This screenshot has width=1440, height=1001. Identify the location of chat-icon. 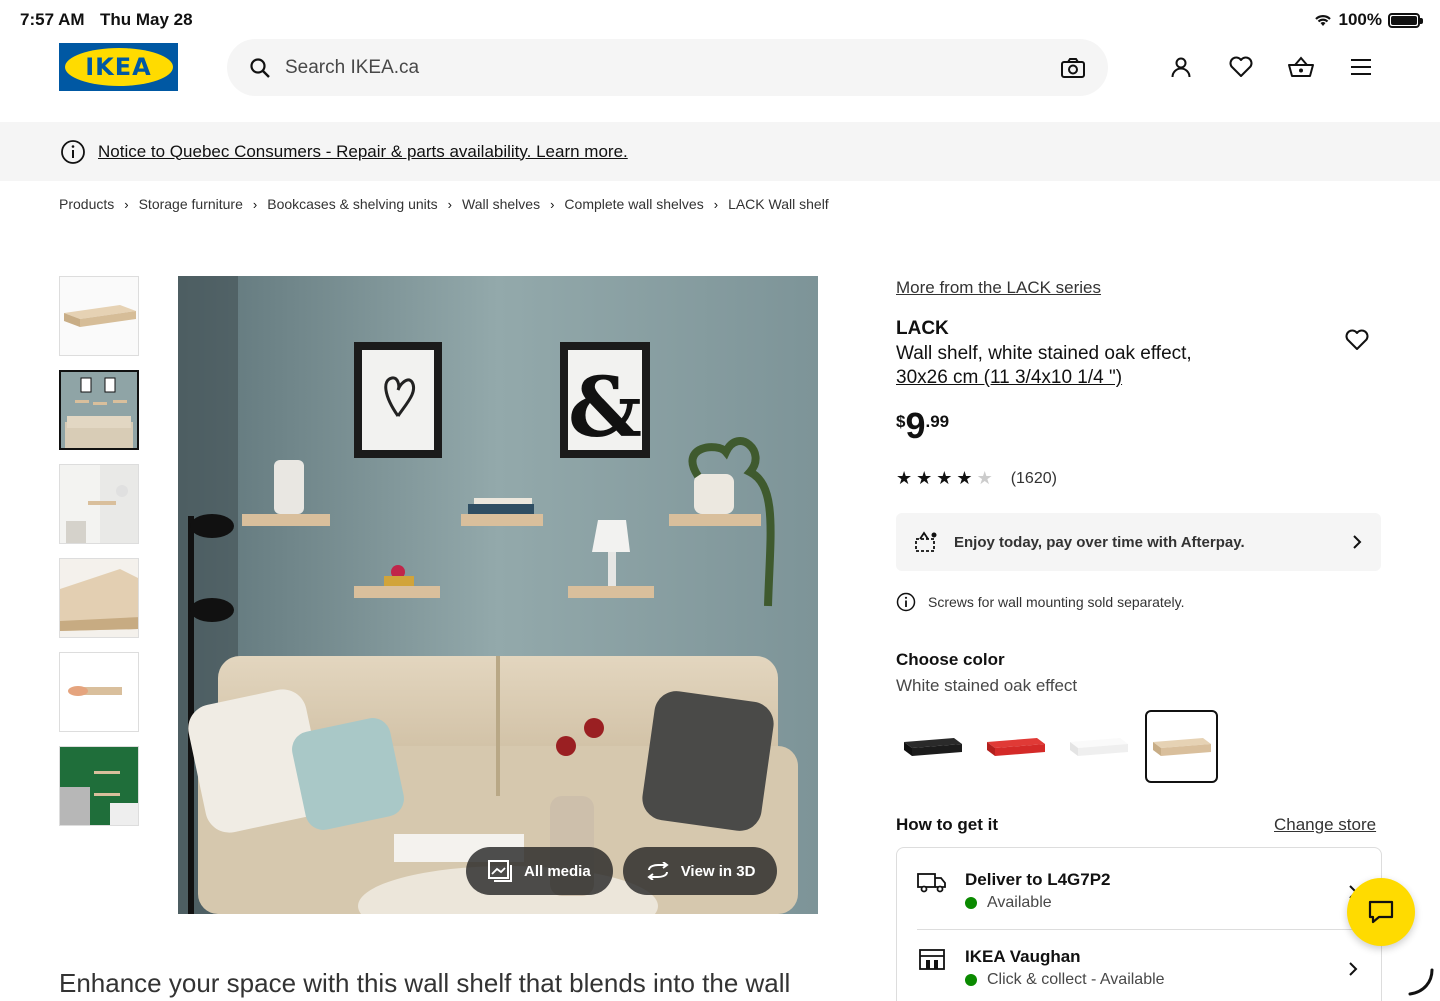
(1381, 912).